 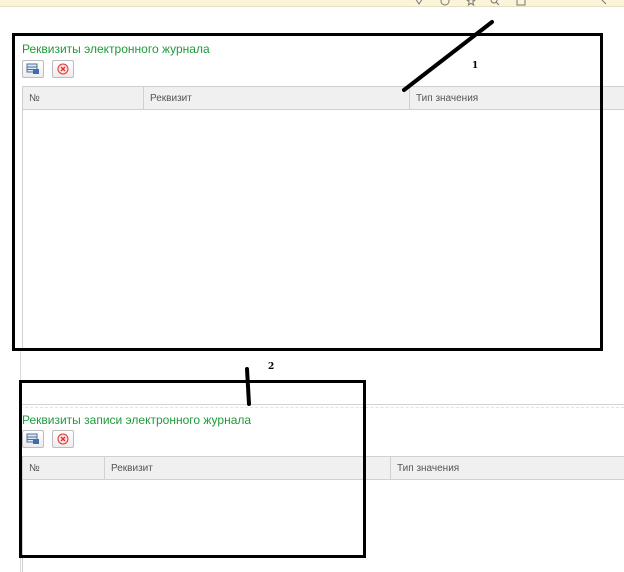 What do you see at coordinates (475, 66) in the screenshot?
I see `annotation-label-1: 1` at bounding box center [475, 66].